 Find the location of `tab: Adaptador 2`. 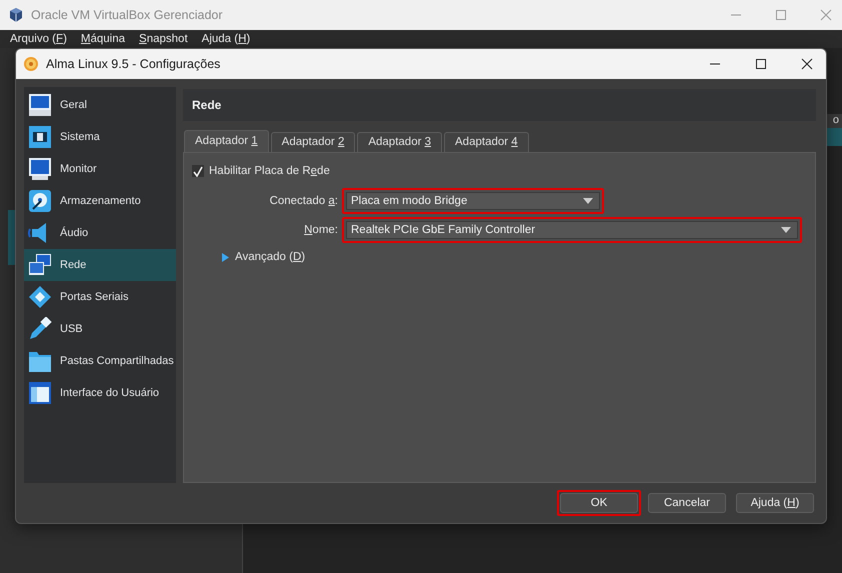

tab: Adaptador 2 is located at coordinates (313, 142).